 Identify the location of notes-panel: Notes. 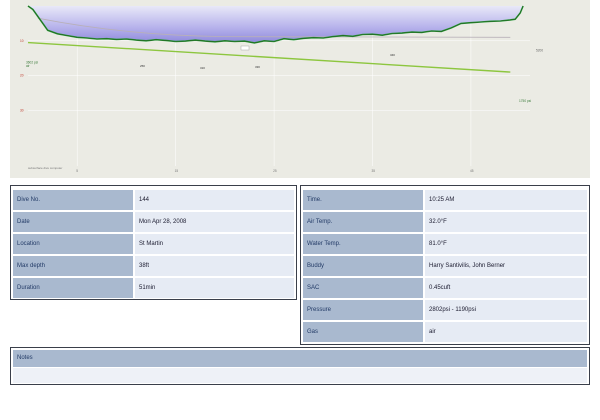
(300, 366).